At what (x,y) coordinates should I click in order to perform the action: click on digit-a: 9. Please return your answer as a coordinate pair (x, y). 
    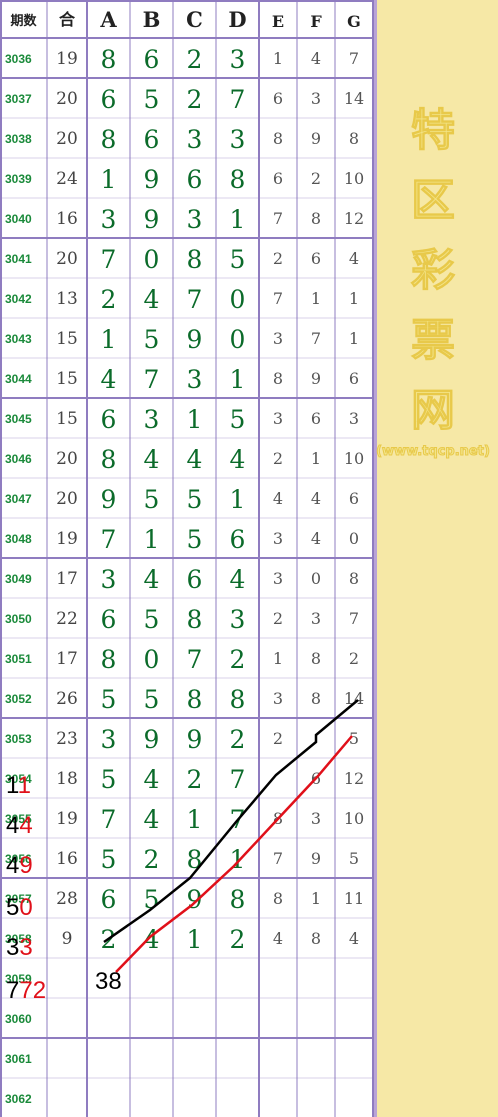
    Looking at the image, I should click on (109, 499).